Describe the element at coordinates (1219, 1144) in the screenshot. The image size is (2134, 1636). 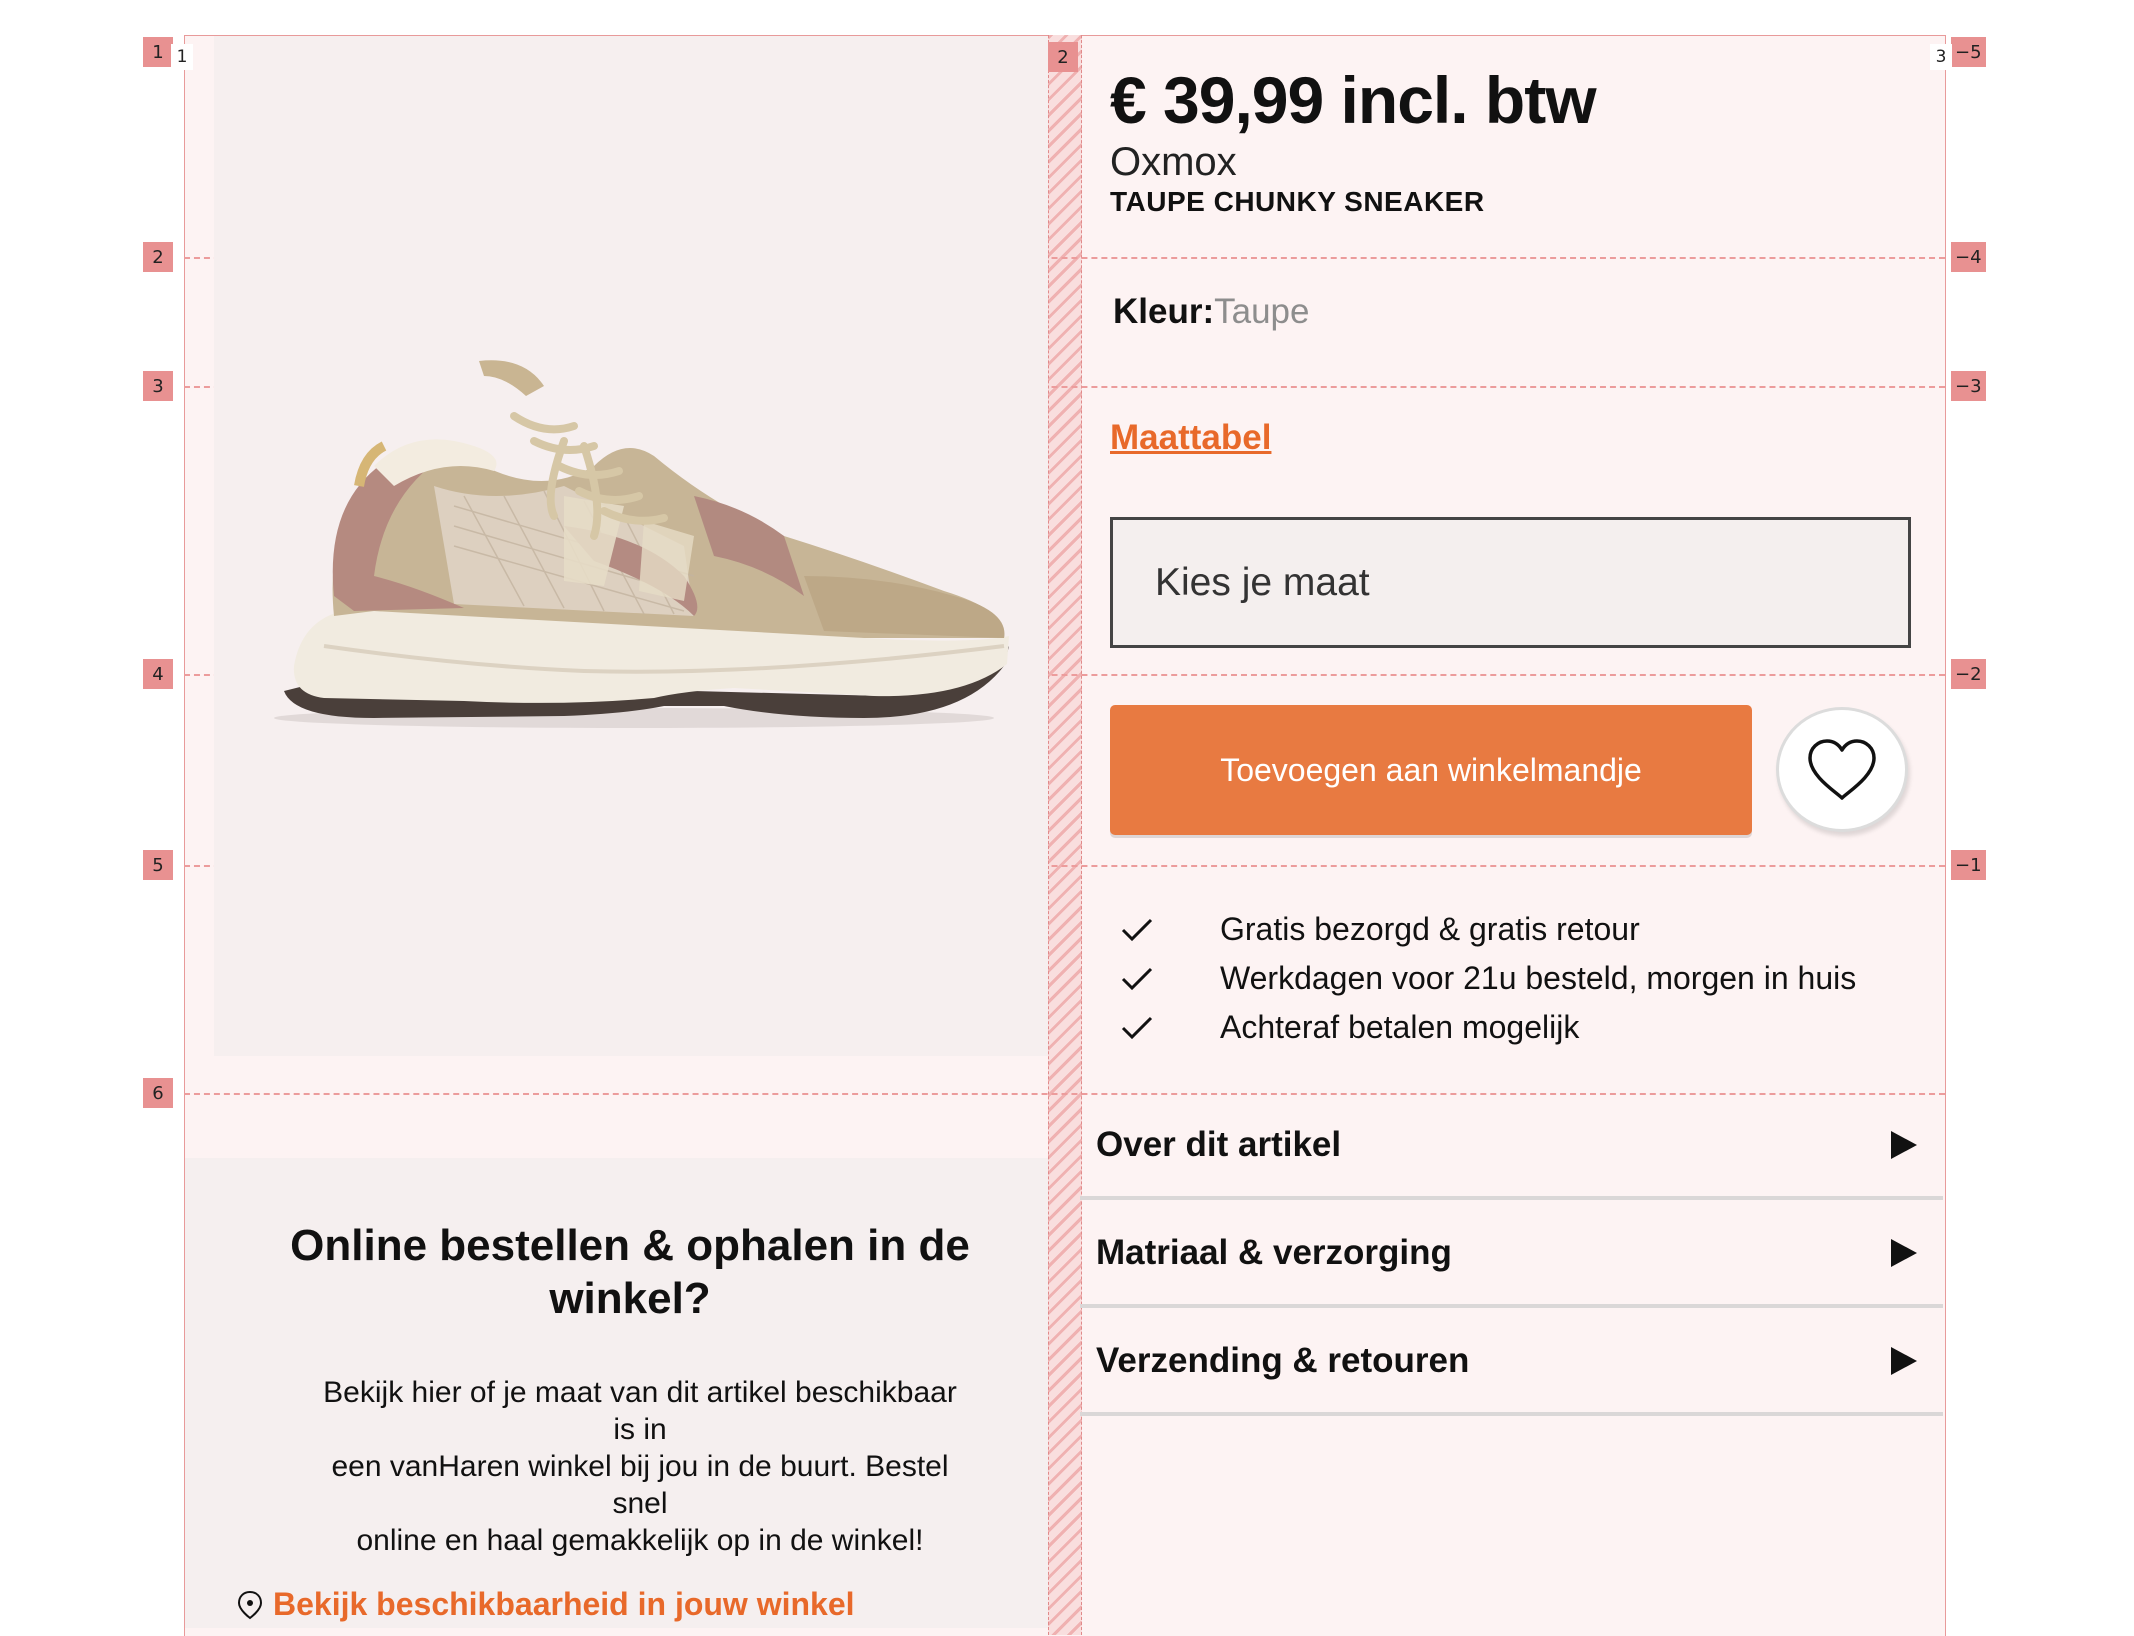
I see `accordion-label: Over dit artikel` at that location.